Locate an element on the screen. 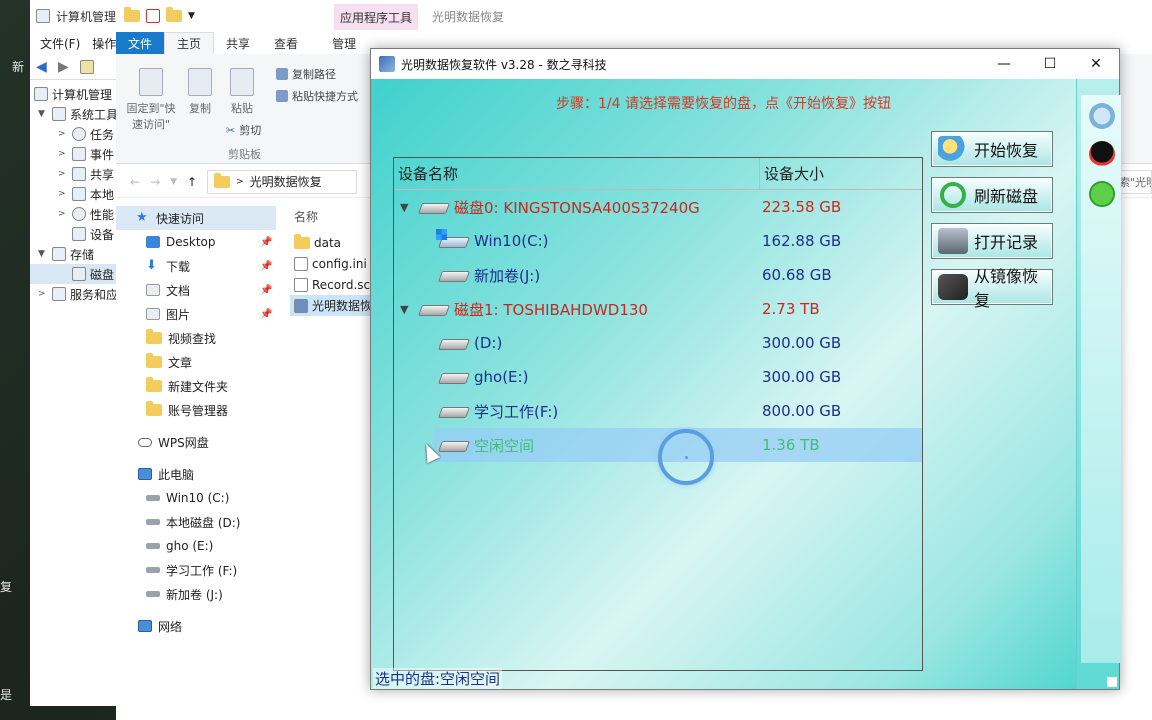 This screenshot has width=1152, height=720. close-button: ✕ is located at coordinates (1096, 64).